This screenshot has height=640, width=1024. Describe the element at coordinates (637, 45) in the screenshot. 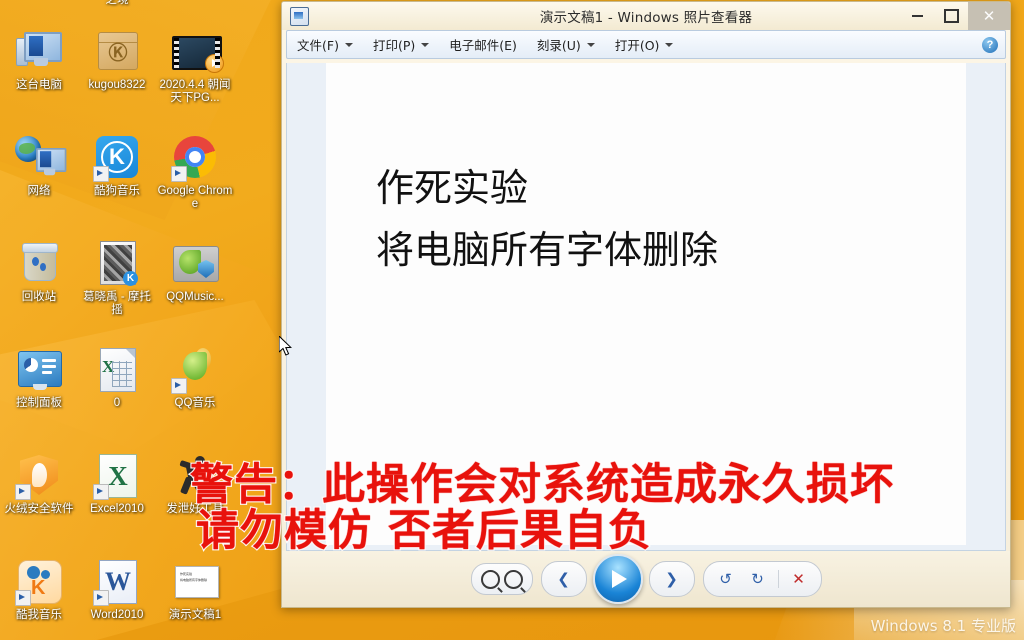

I see `menu-item-label: 打开(O)` at that location.